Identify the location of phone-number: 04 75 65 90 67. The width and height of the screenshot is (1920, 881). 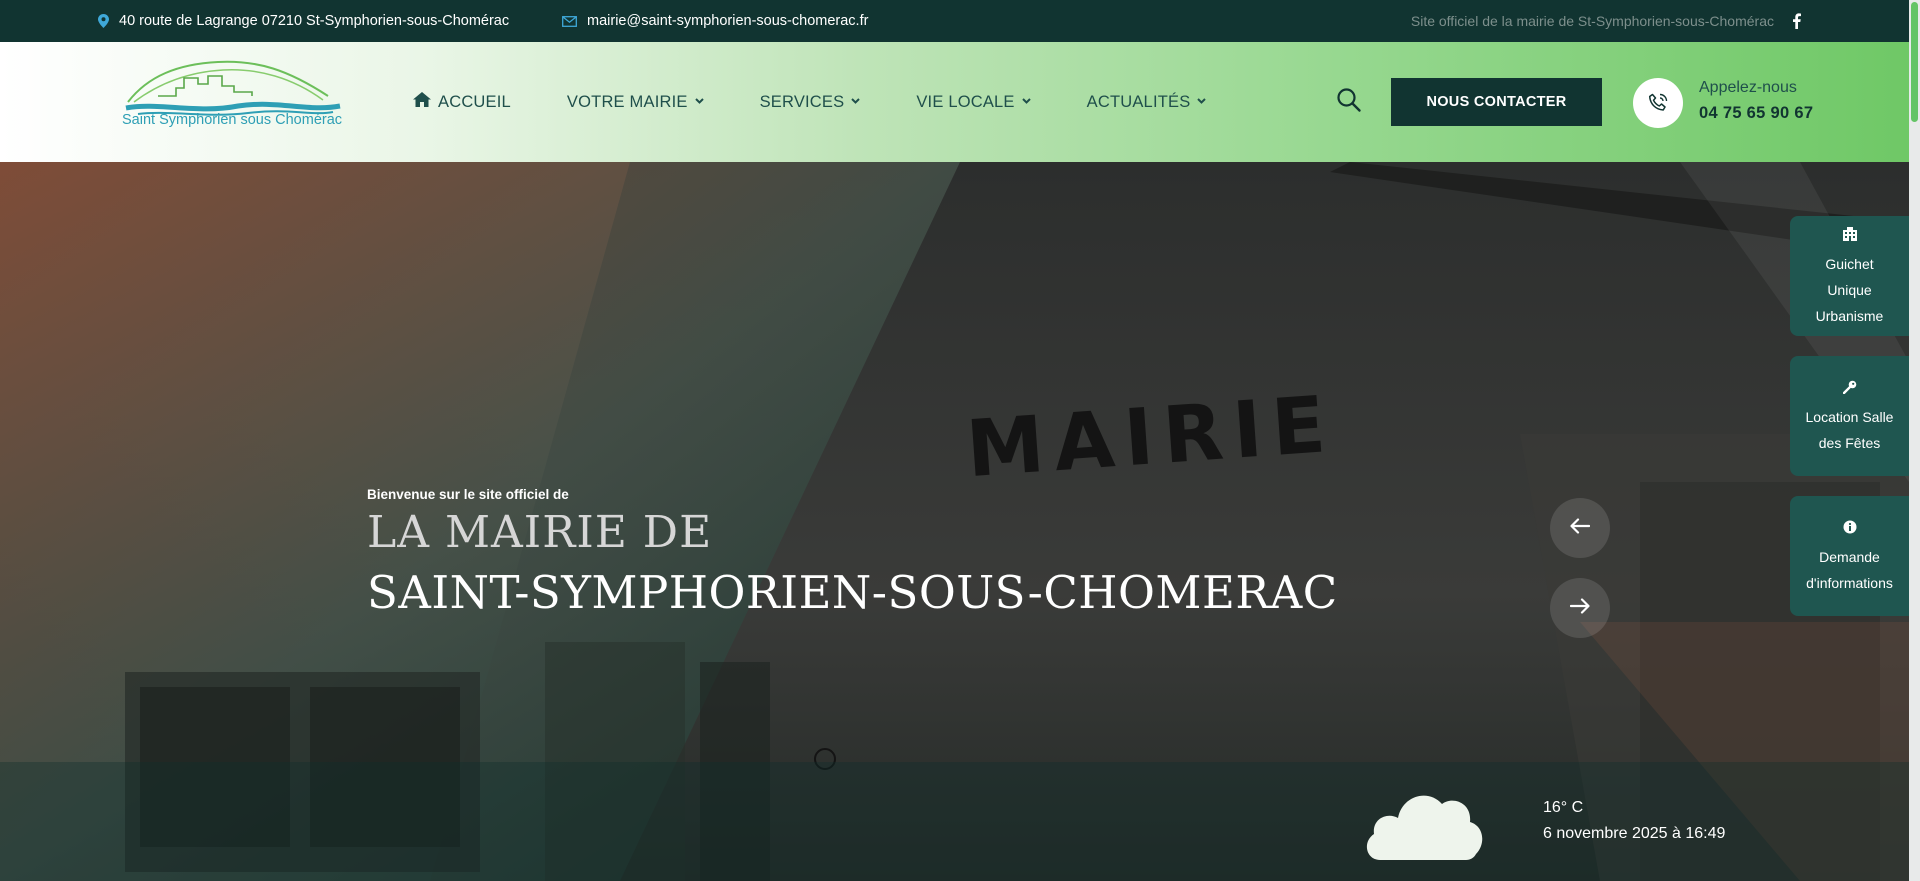
(1756, 113).